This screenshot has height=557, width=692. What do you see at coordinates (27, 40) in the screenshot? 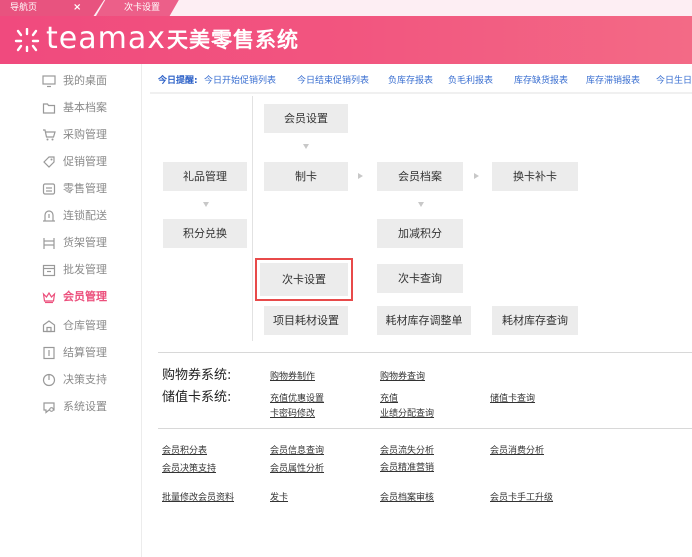
I see `logo-icon` at bounding box center [27, 40].